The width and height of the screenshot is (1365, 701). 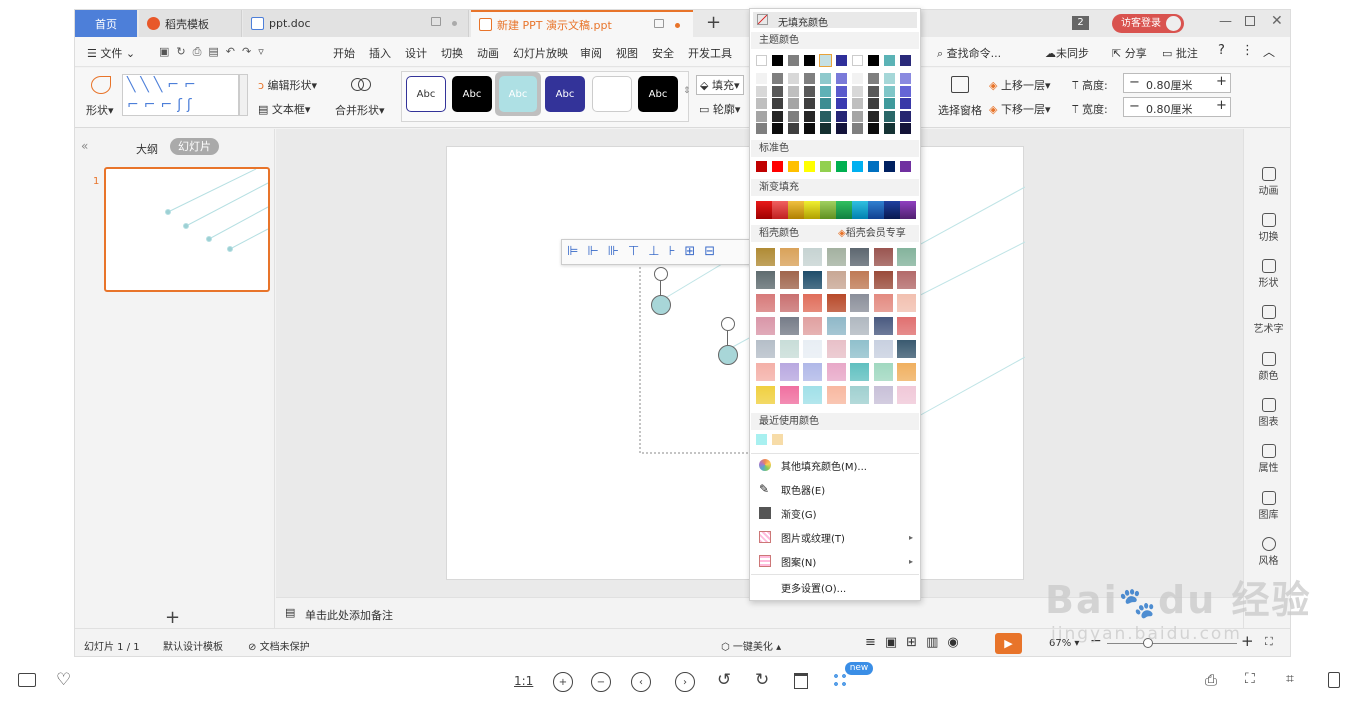 I want to click on fill-button: ⬙ 填充▾, so click(x=720, y=85).